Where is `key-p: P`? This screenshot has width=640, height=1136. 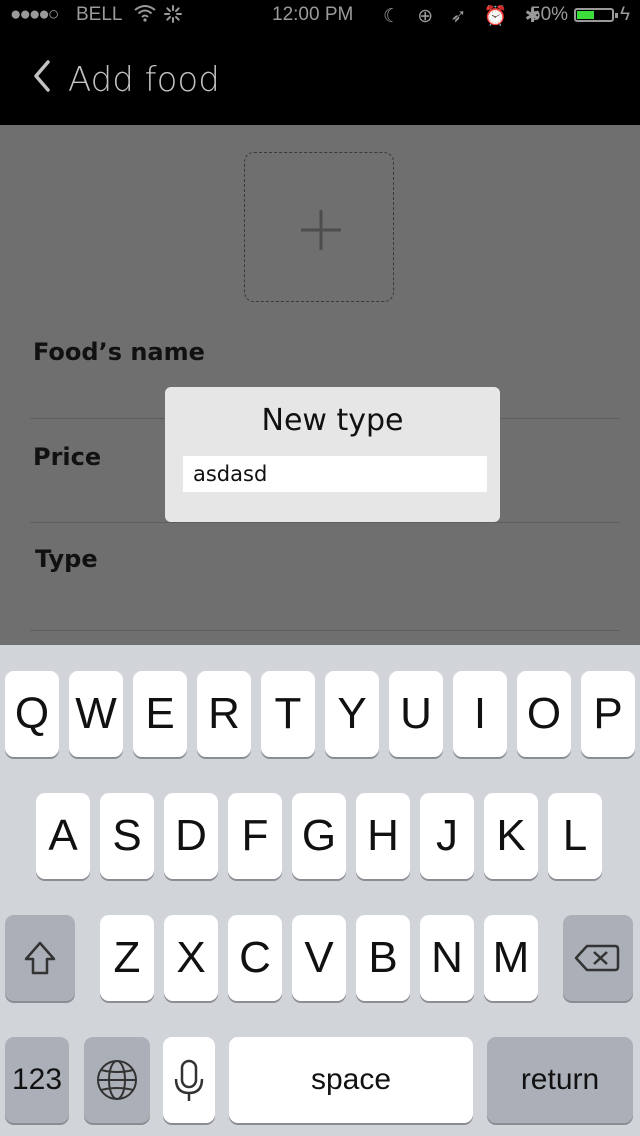
key-p: P is located at coordinates (608, 714).